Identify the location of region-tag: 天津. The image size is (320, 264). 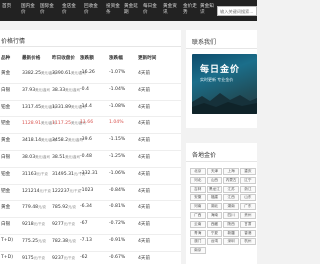
(214, 171).